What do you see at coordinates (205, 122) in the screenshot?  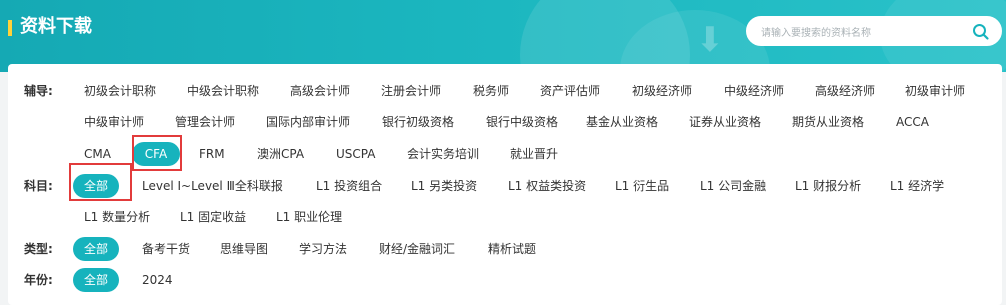 I see `filter-item-fudao: 管理会计师` at bounding box center [205, 122].